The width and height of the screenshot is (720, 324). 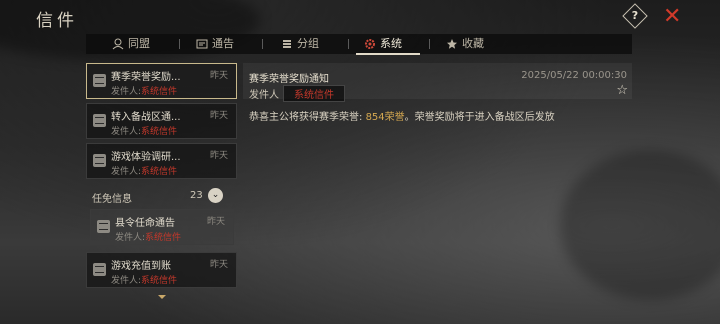 What do you see at coordinates (162, 297) in the screenshot?
I see `scroll-down-icon` at bounding box center [162, 297].